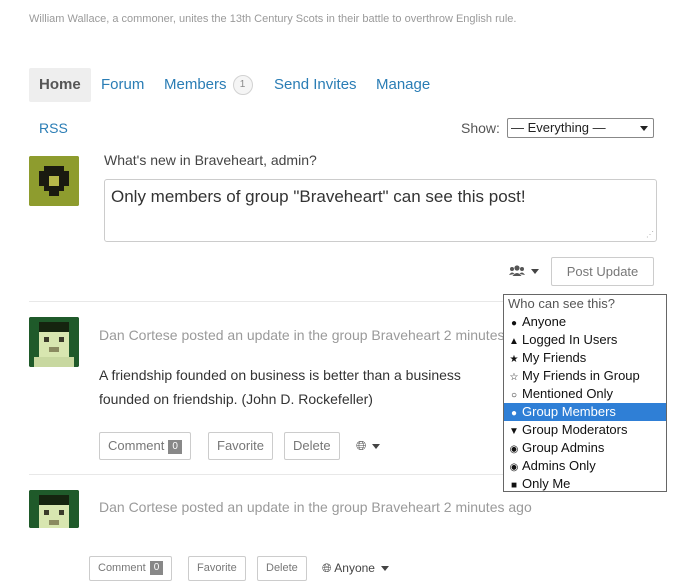 The image size is (695, 581). I want to click on activity-visibility-selector: 🌐︎ Anyone, so click(355, 568).